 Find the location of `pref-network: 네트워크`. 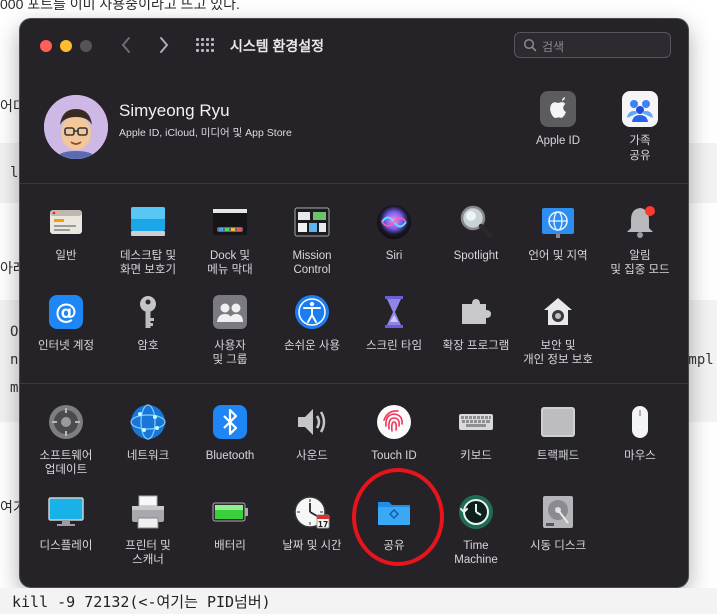

pref-network: 네트워크 is located at coordinates (148, 433).